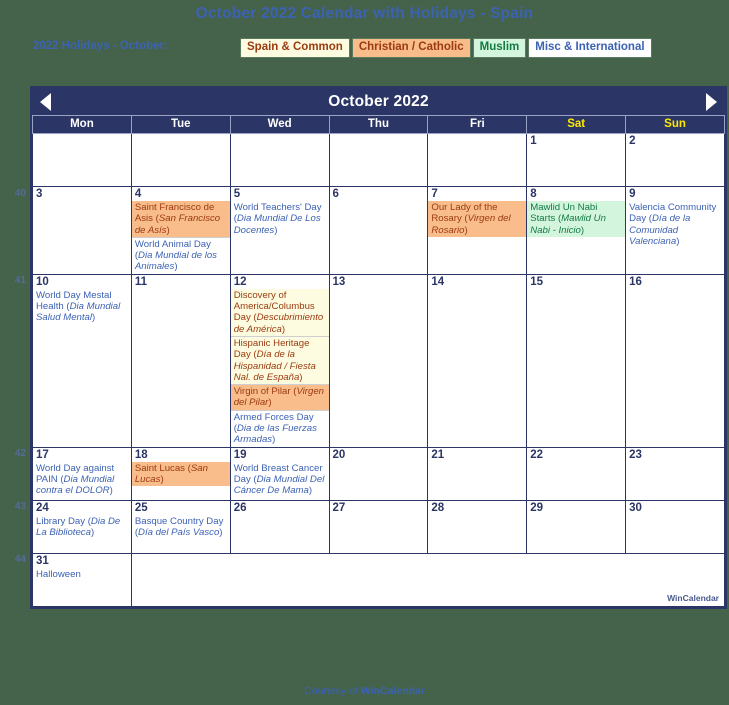  I want to click on calendar-day-cell: 18 Saint Lucas (San Lucas), so click(180, 473).